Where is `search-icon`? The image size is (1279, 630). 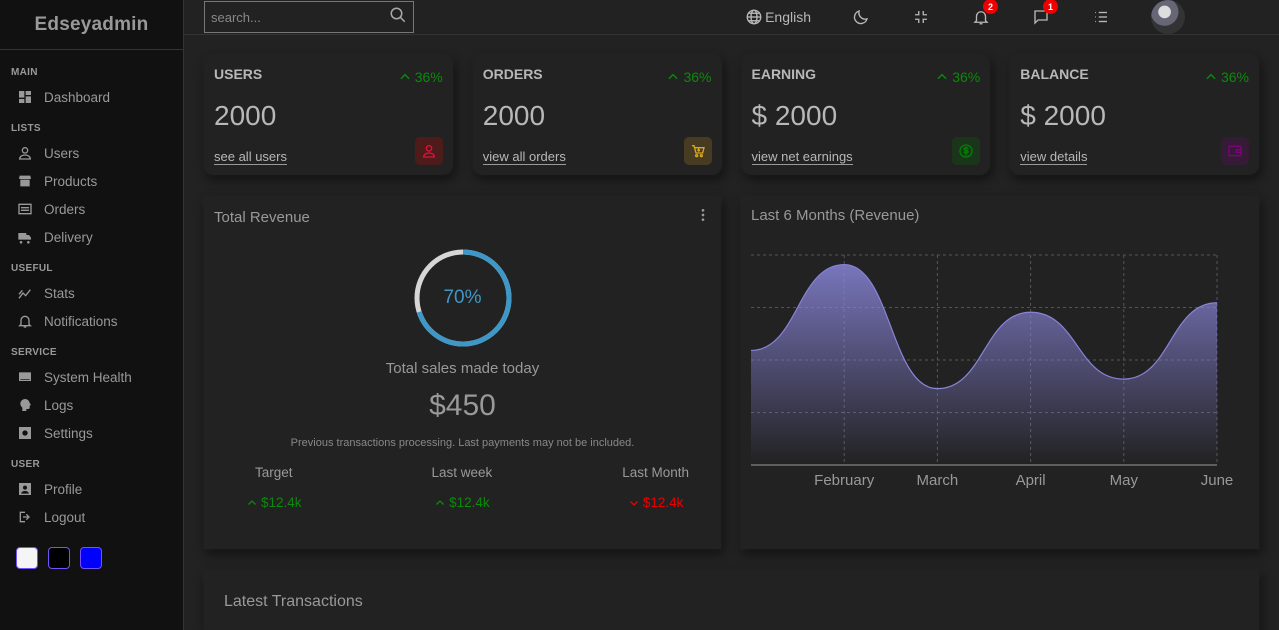 search-icon is located at coordinates (398, 17).